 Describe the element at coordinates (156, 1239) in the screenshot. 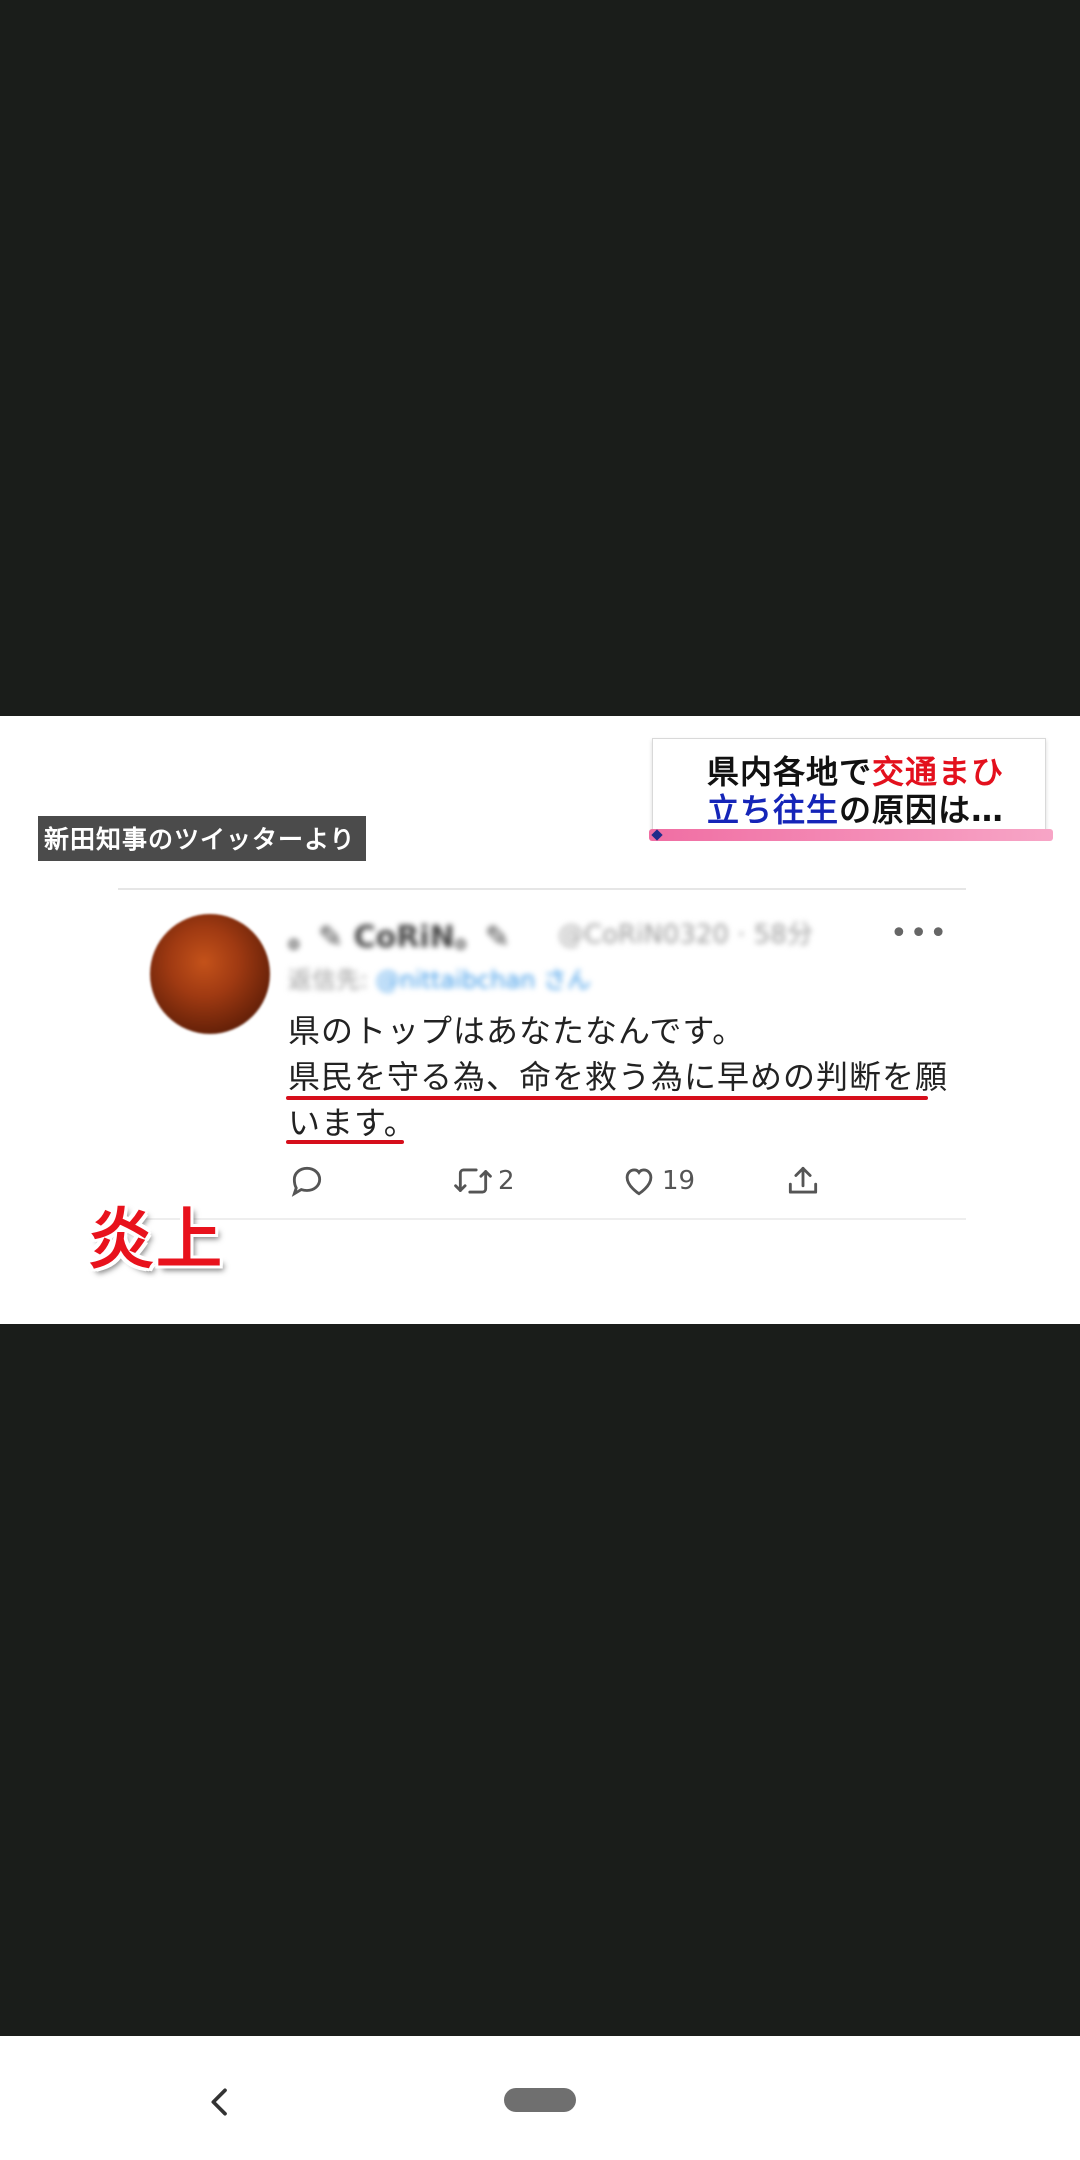

I see `stamp-text: 炎上` at that location.